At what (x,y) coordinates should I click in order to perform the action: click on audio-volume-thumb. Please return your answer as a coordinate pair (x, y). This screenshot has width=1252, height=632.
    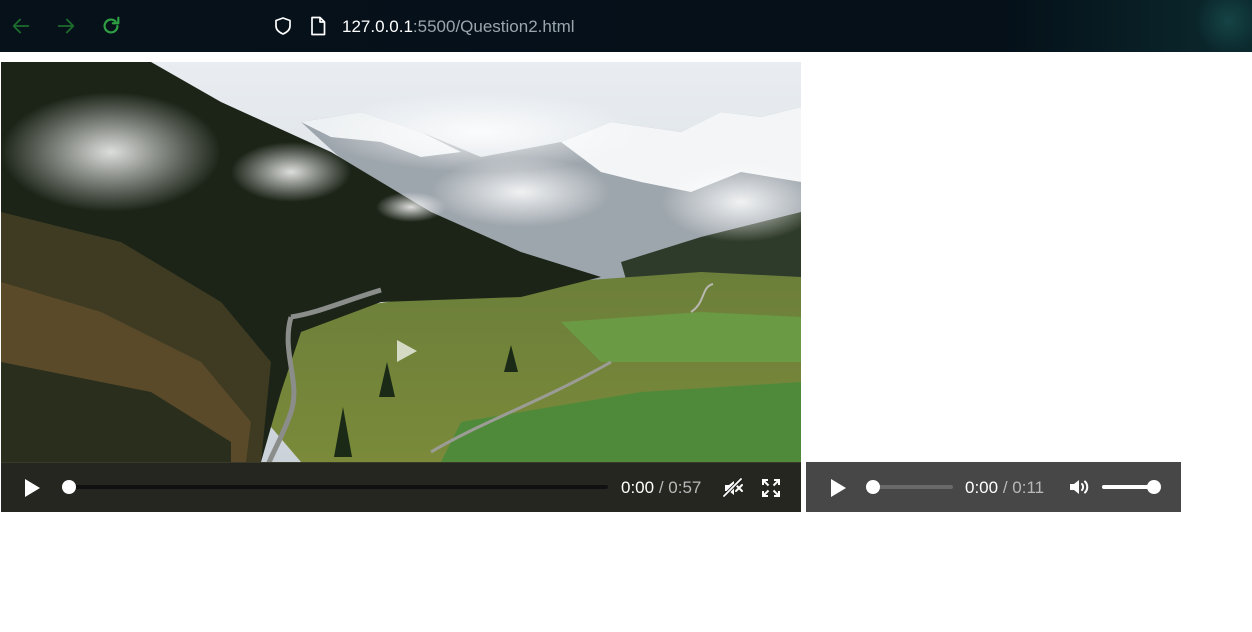
    Looking at the image, I should click on (1154, 487).